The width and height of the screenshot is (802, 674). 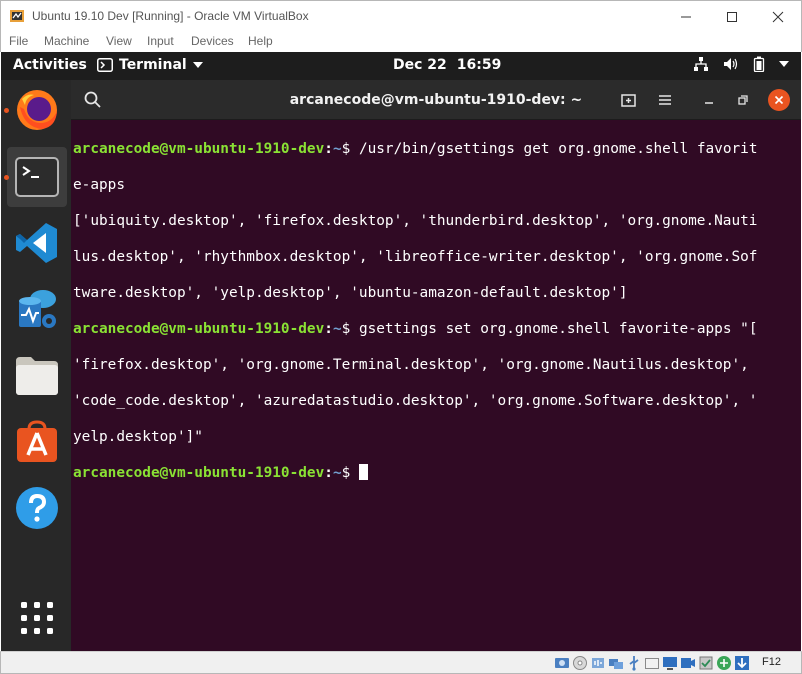 I want to click on terminal-close-button, so click(x=779, y=100).